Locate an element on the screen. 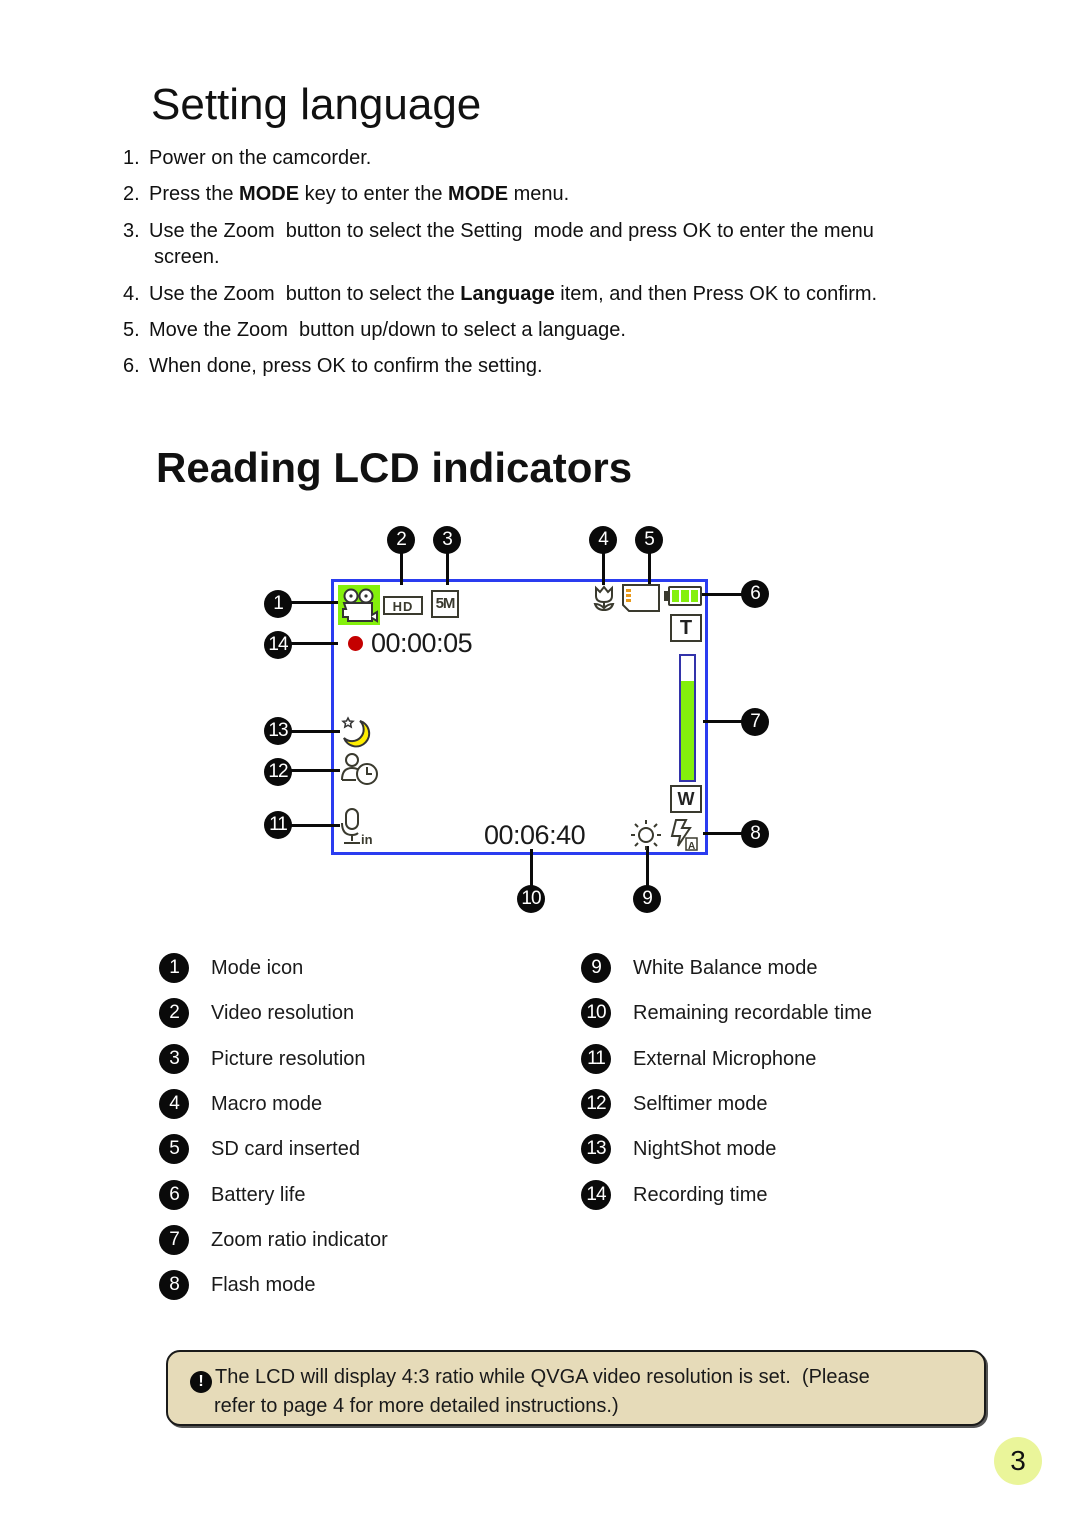 The width and height of the screenshot is (1080, 1522). nightshot-moon-icon is located at coordinates (356, 732).